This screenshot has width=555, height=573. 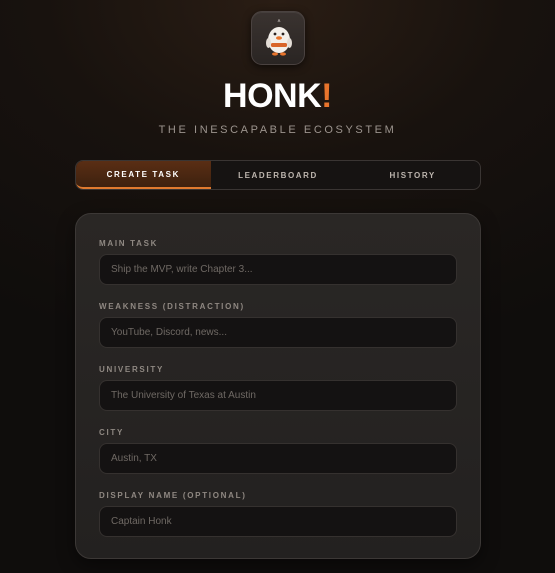 What do you see at coordinates (143, 175) in the screenshot?
I see `tab-create-task: CREATE TASK` at bounding box center [143, 175].